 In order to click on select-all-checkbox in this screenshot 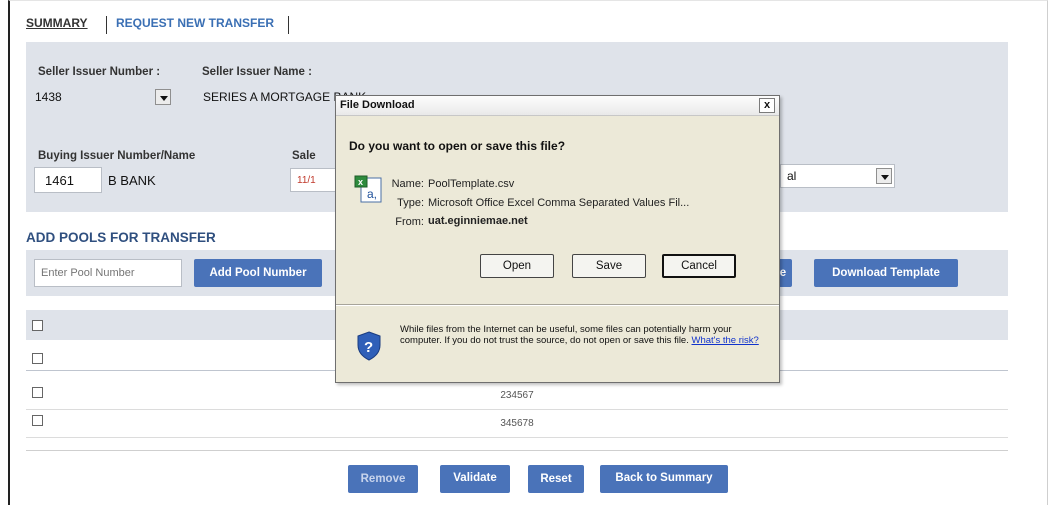, I will do `click(37, 325)`.